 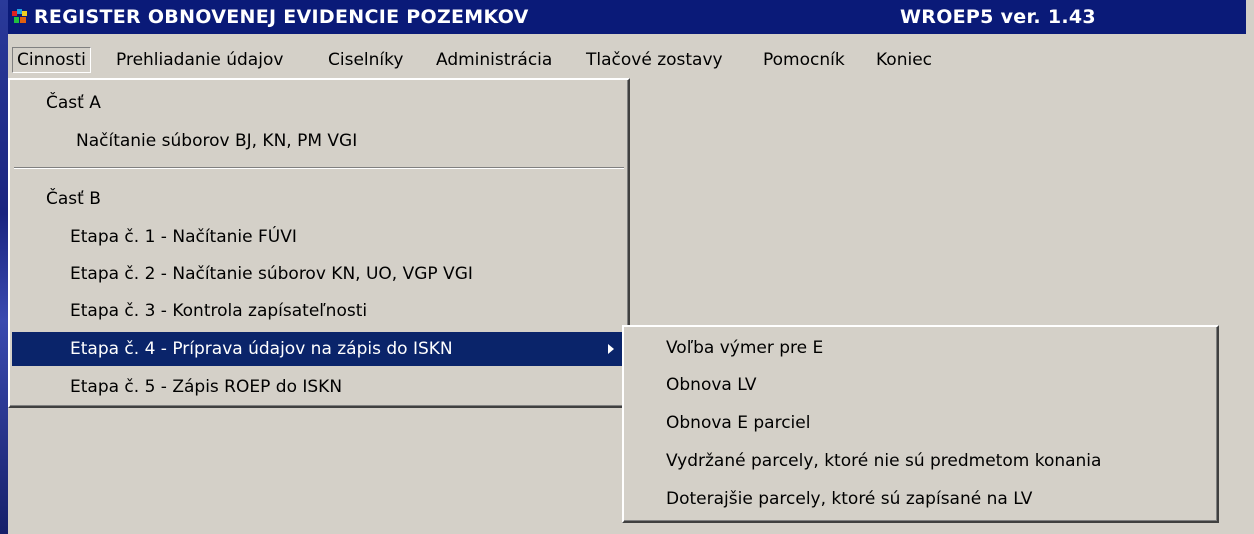 What do you see at coordinates (319, 237) in the screenshot?
I see `menu-item-etapa-1: Etapa č. 1 - Načítanie FÚVI` at bounding box center [319, 237].